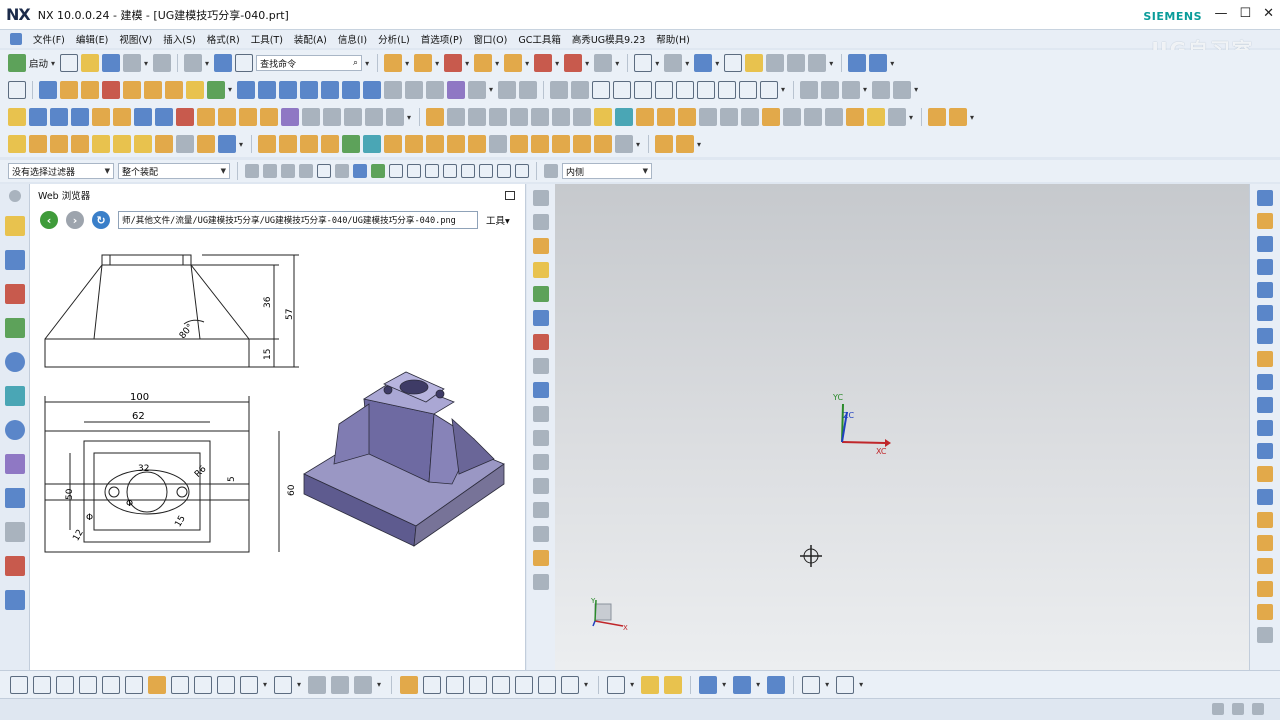 This screenshot has width=1280, height=720. Describe the element at coordinates (164, 144) in the screenshot. I see `thread-icon` at that location.